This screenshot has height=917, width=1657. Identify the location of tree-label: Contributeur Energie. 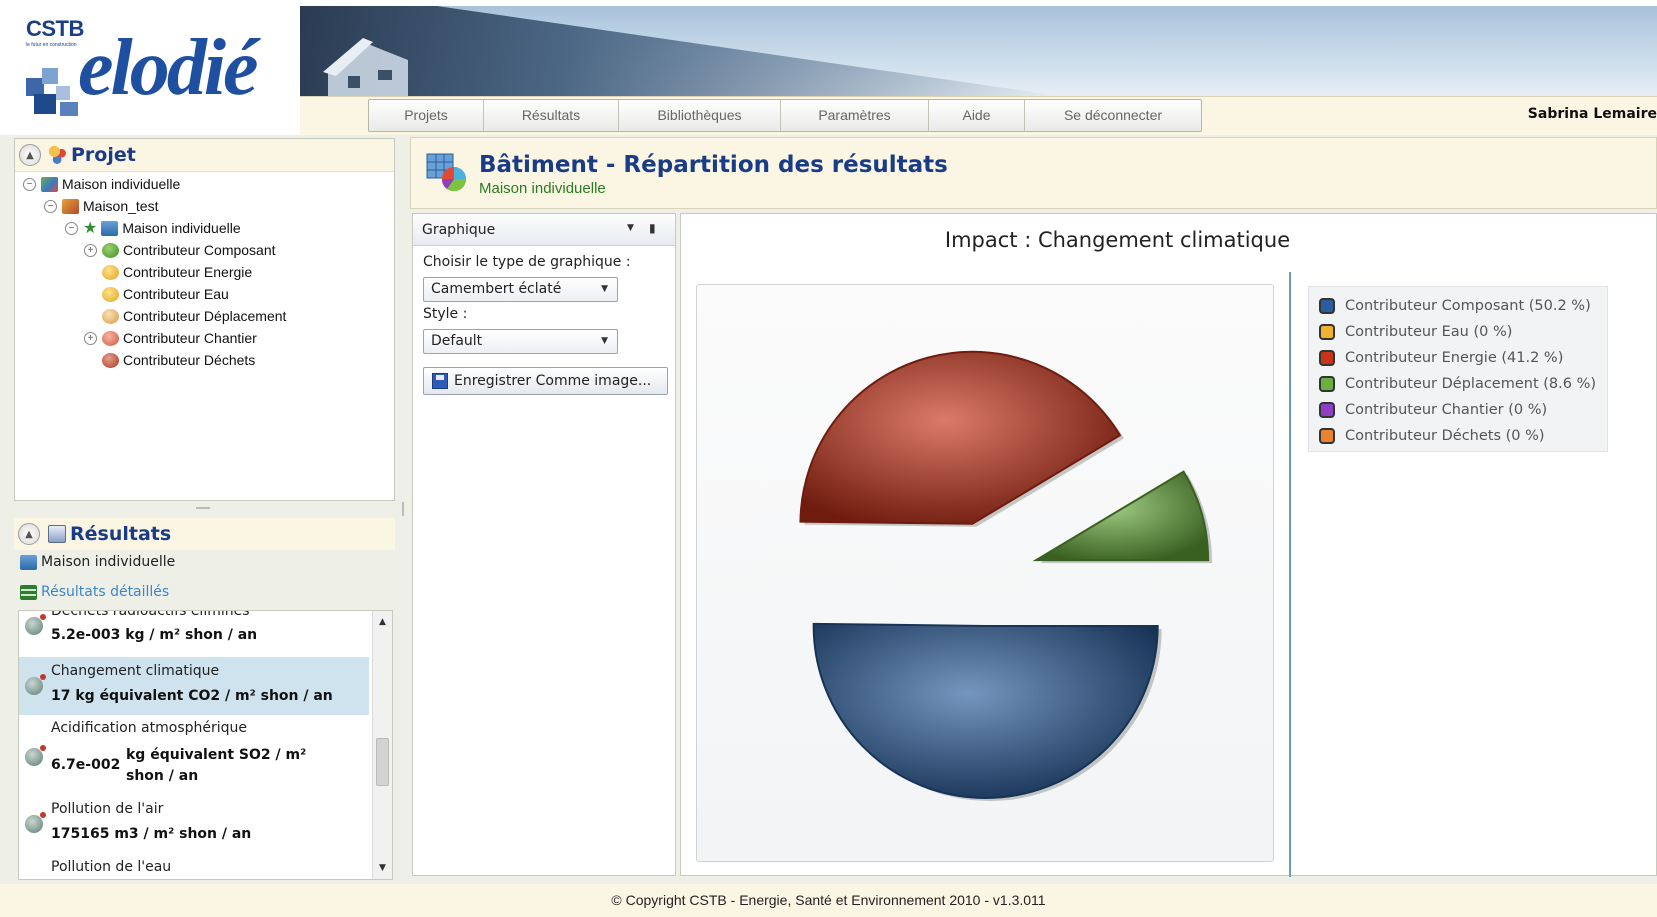
(188, 272).